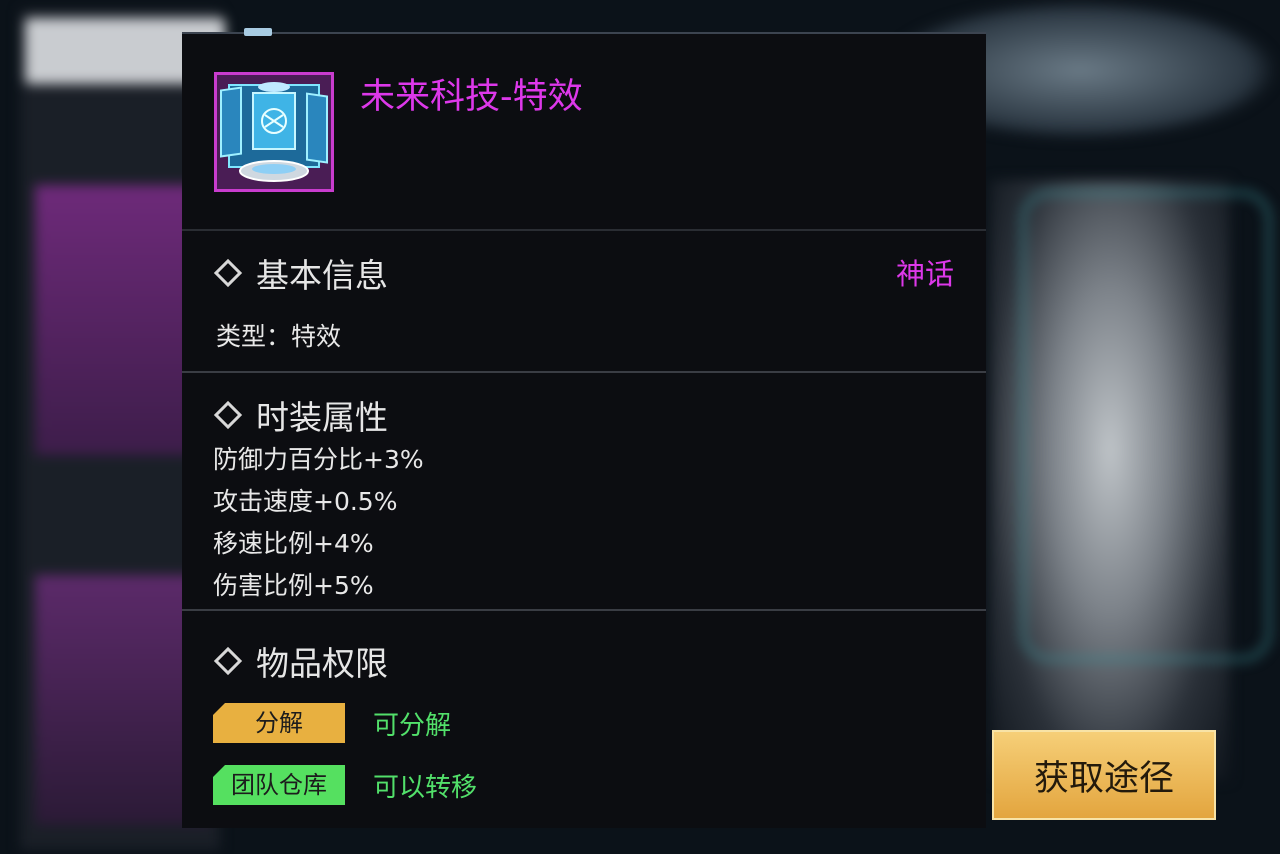 The image size is (1280, 854). I want to click on decompose-value: 可分解, so click(412, 725).